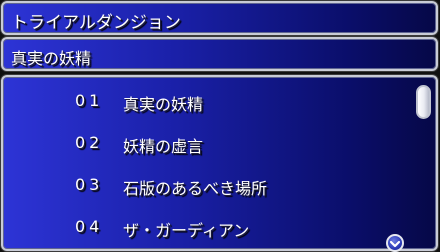 Image resolution: width=440 pixels, height=252 pixels. I want to click on list-item: 04 ザ・ガーディアン, so click(203, 229).